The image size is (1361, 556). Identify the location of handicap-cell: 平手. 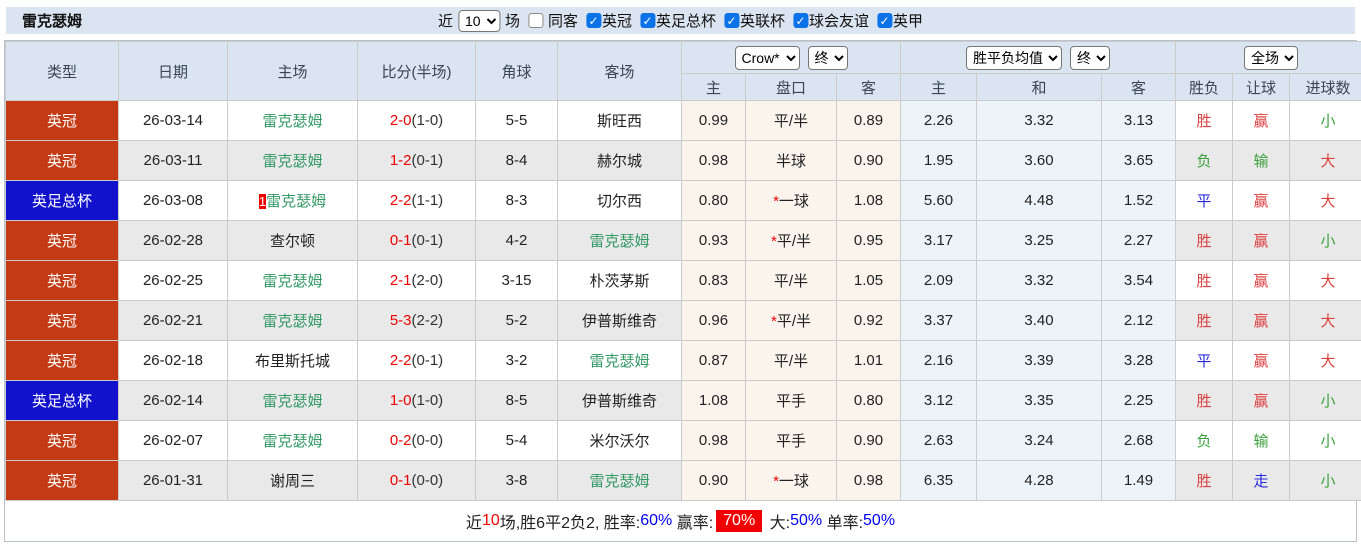
(791, 440).